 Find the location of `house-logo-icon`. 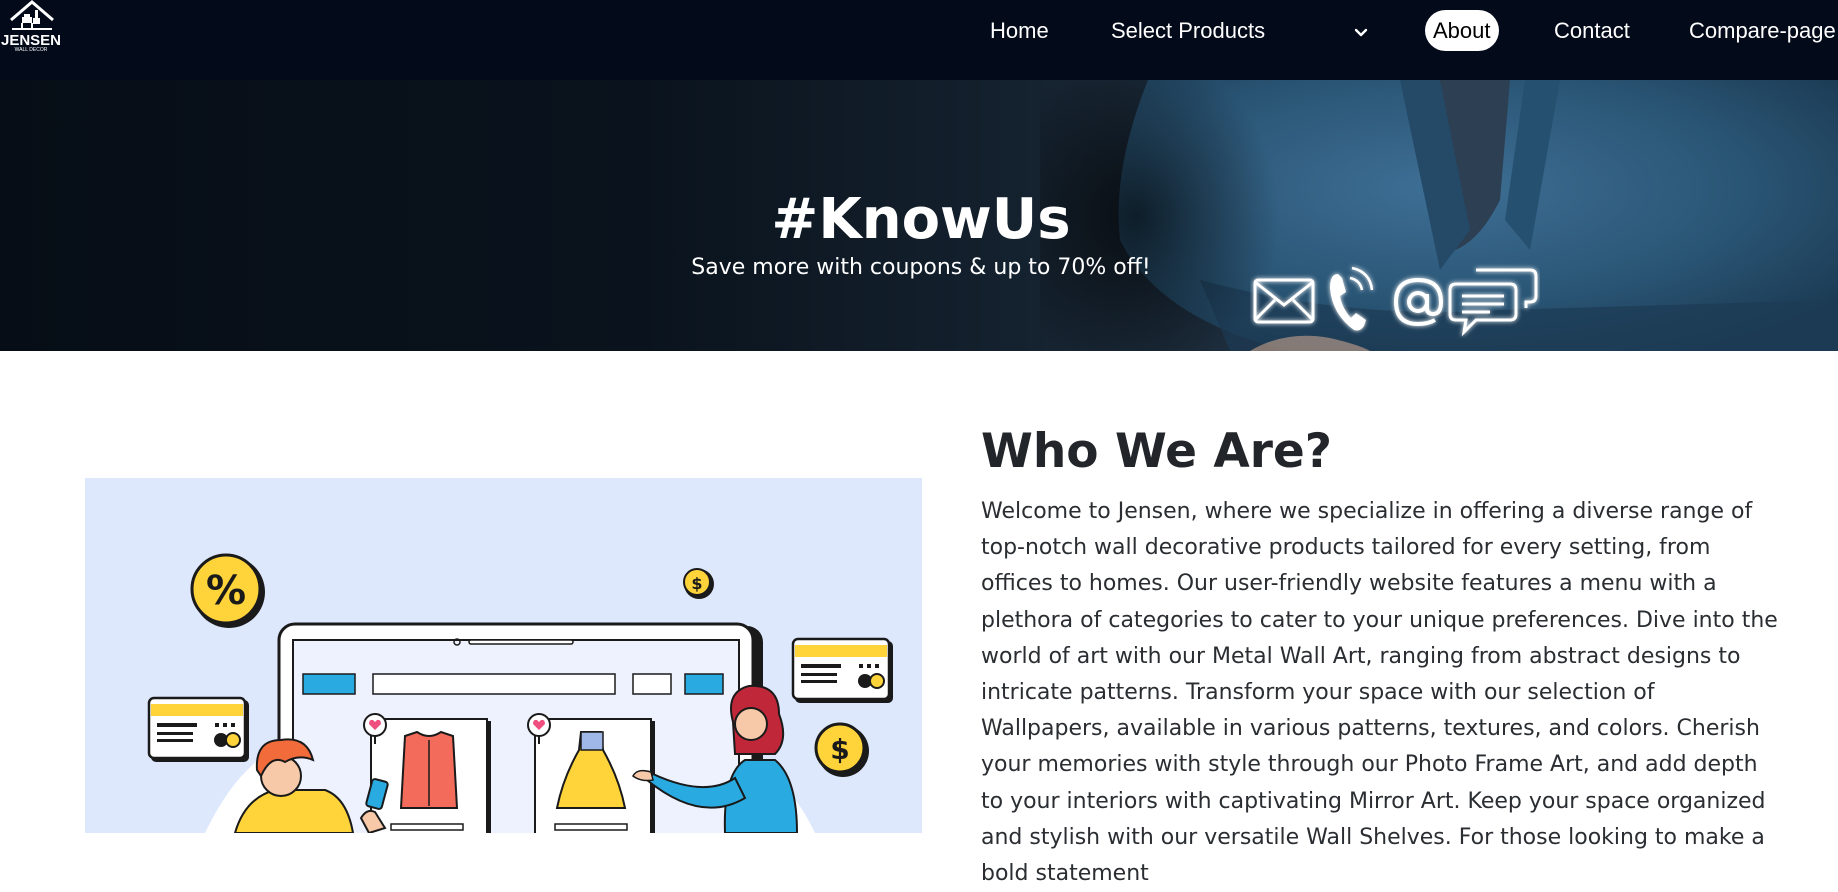

house-logo-icon is located at coordinates (32, 15).